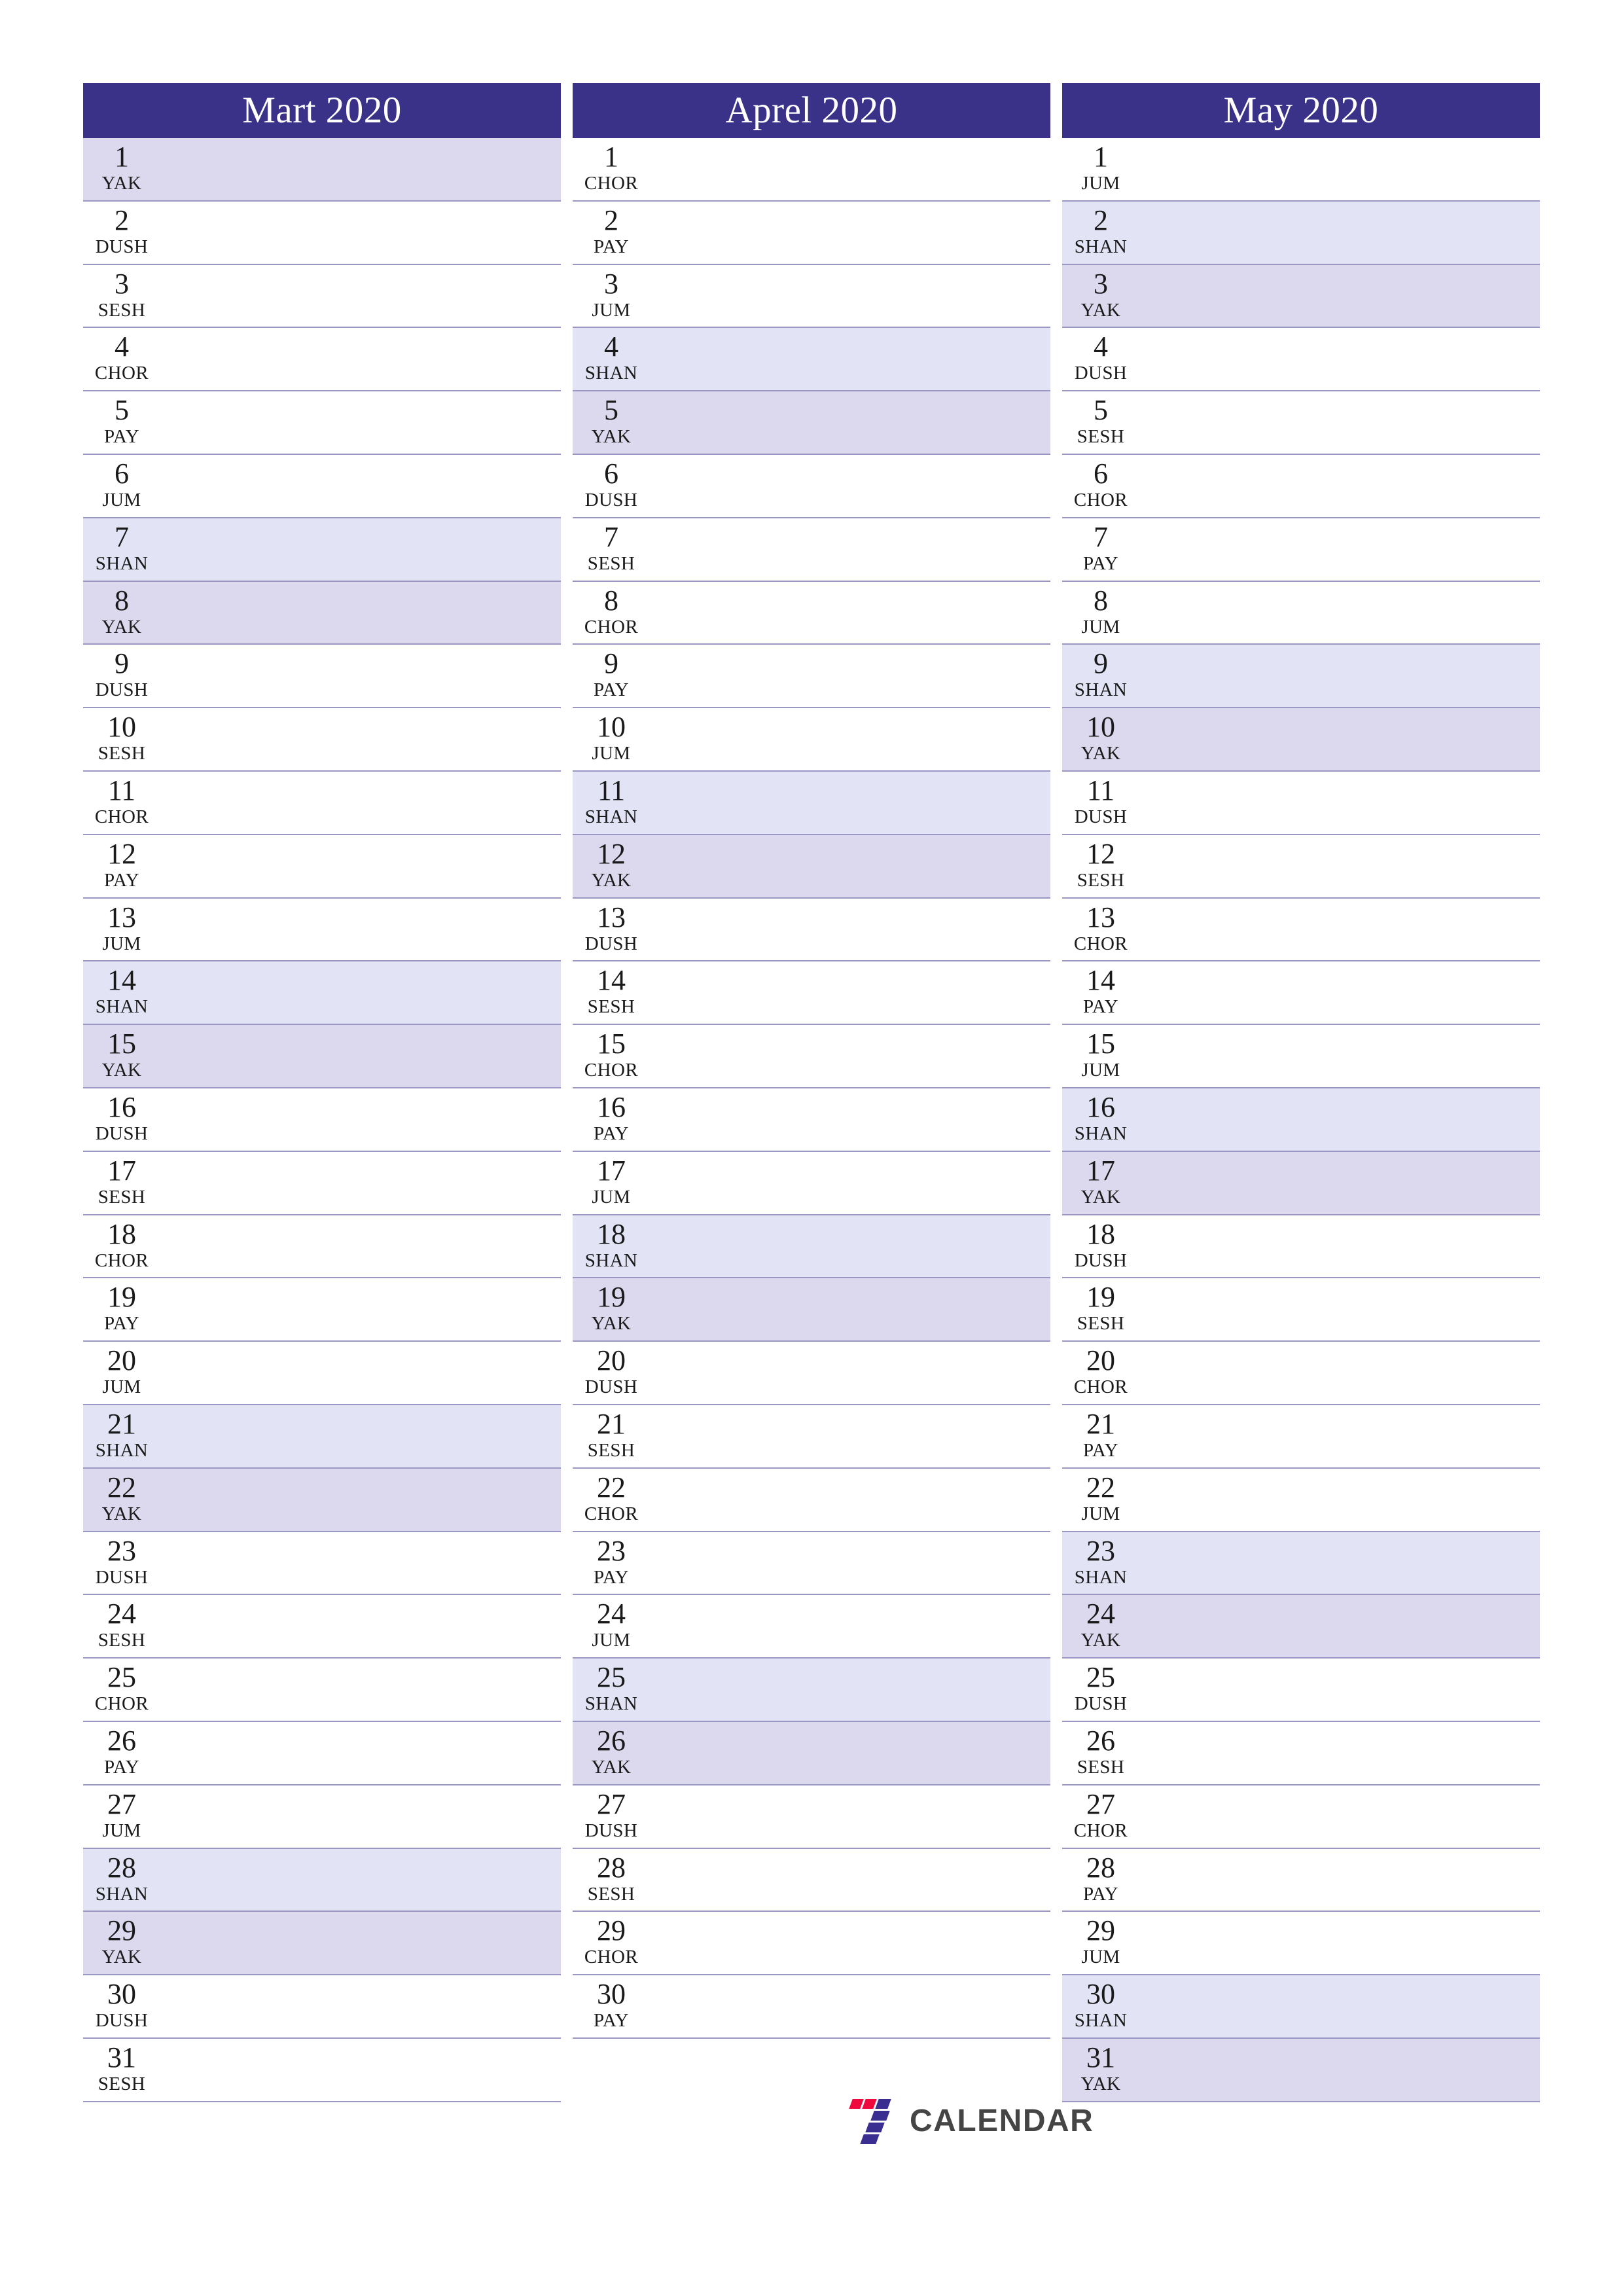 The image size is (1623, 2296). What do you see at coordinates (322, 1690) in the screenshot?
I see `day-row: 25 CHOR` at bounding box center [322, 1690].